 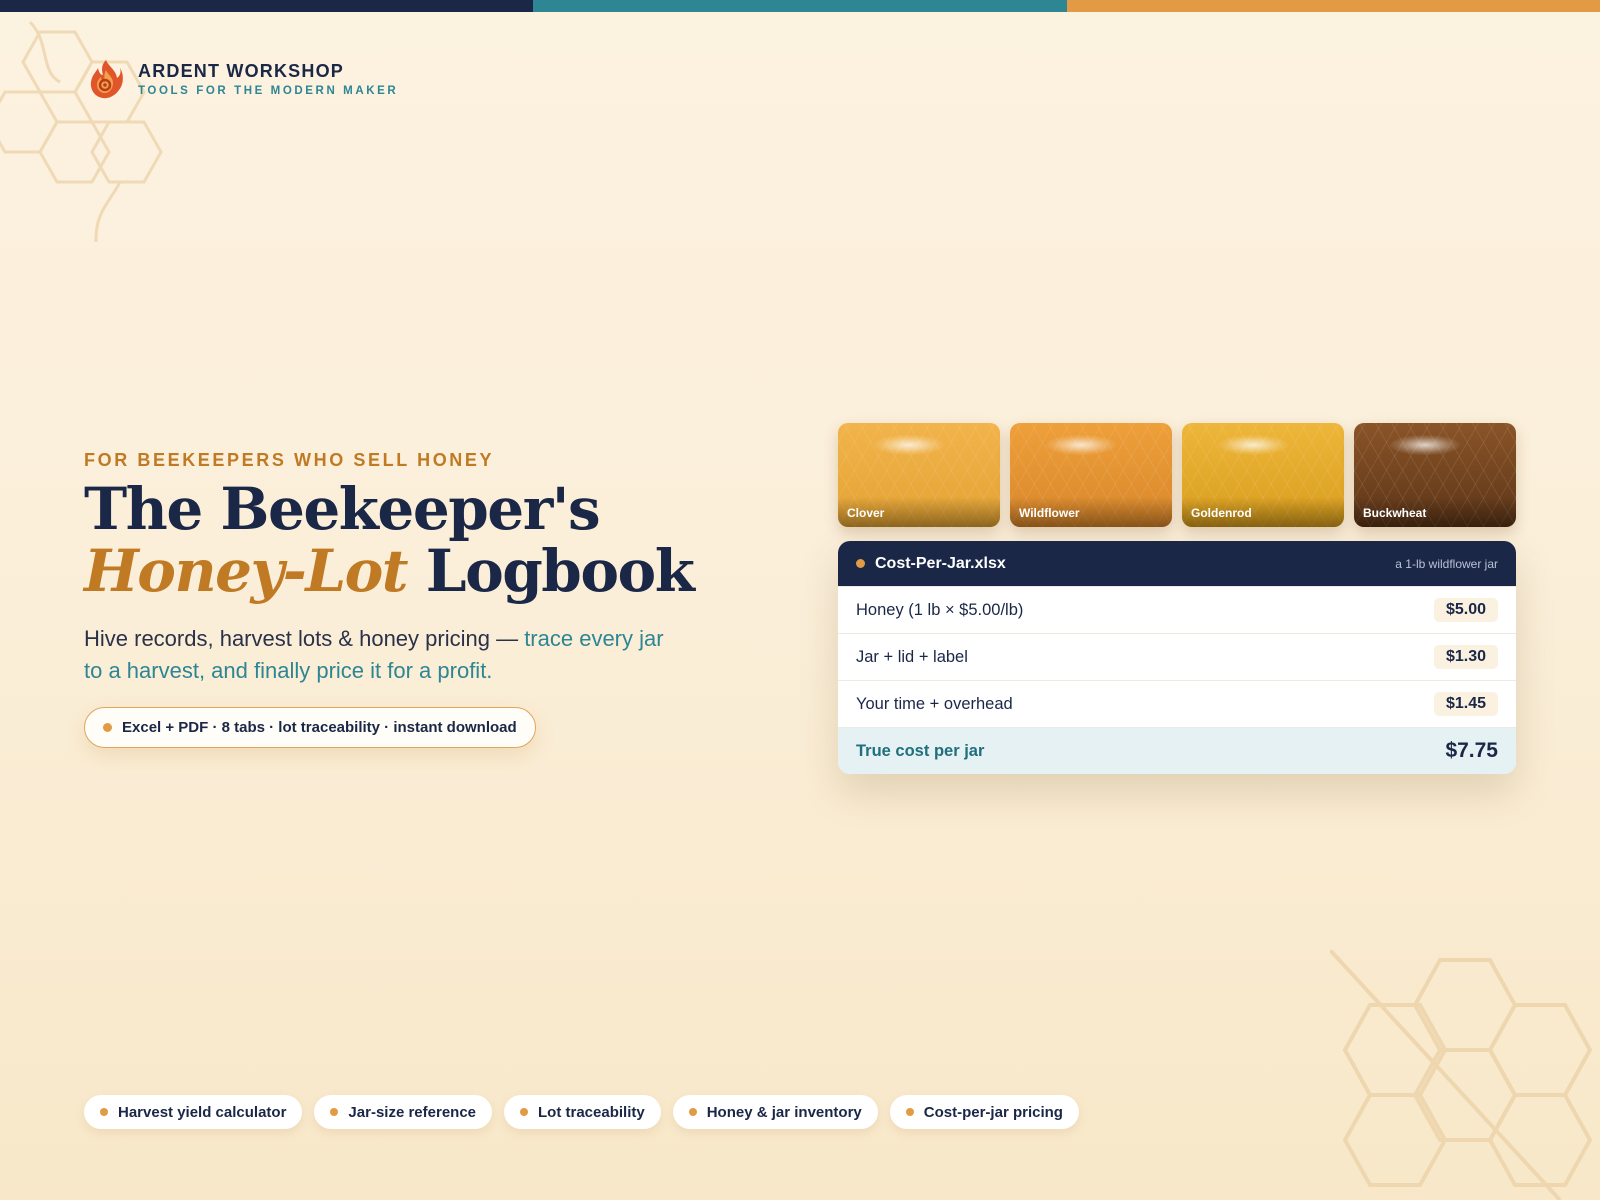 What do you see at coordinates (591, 1112) in the screenshot?
I see `feature-tag-label: Lot traceability` at bounding box center [591, 1112].